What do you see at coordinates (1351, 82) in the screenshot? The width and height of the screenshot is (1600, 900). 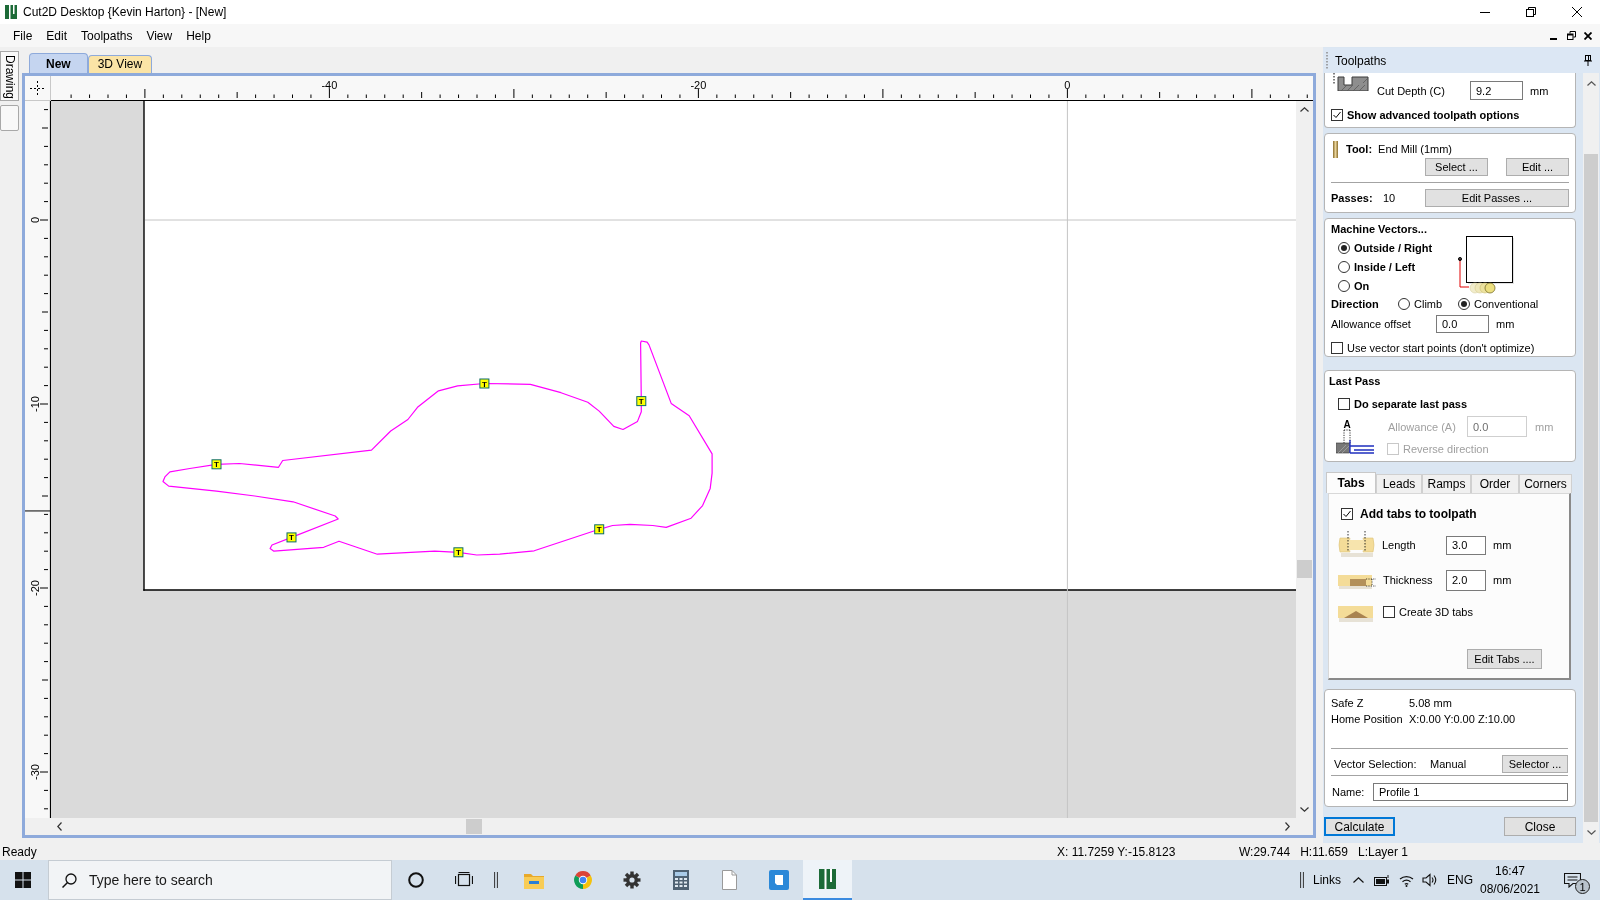 I see `cut-depth-icon` at bounding box center [1351, 82].